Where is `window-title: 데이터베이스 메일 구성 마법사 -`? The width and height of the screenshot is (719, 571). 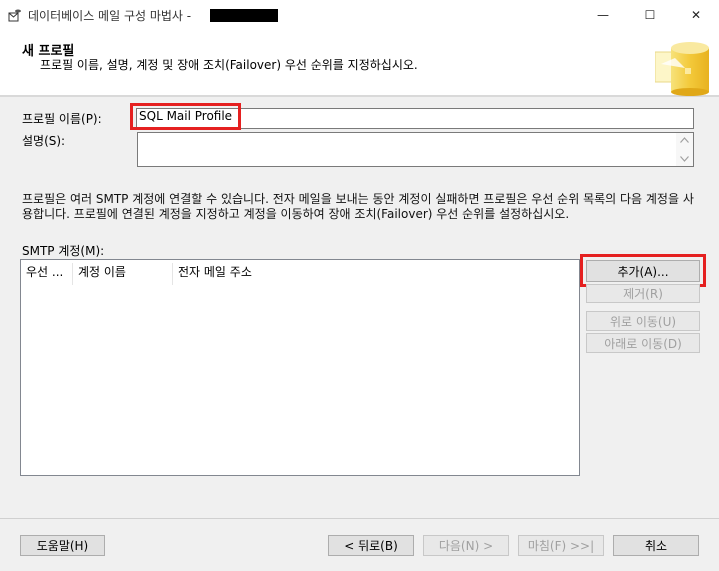
window-title: 데이터베이스 메일 구성 마법사 - is located at coordinates (110, 16).